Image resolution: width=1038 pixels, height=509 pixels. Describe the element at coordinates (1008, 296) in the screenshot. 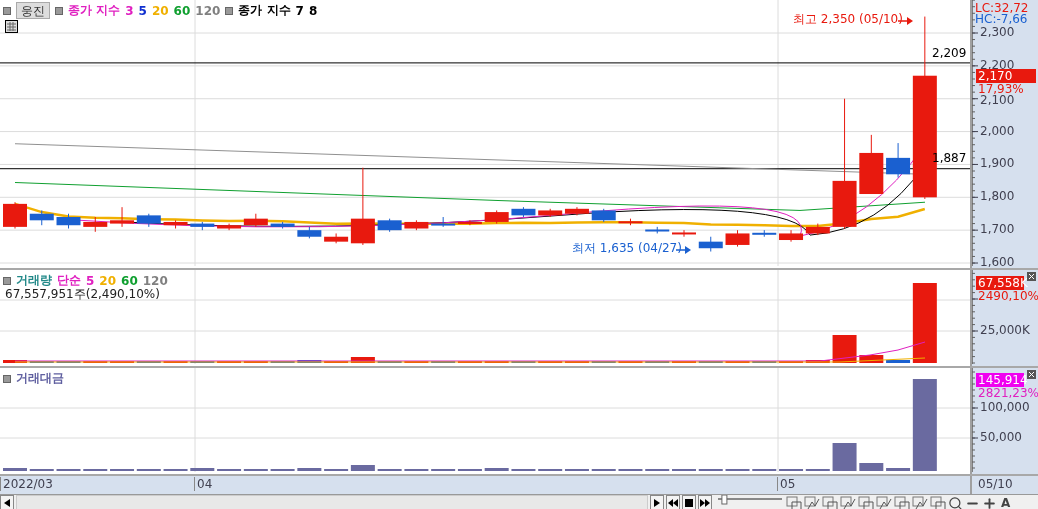

I see `change-rate-label: 2490,10%` at that location.